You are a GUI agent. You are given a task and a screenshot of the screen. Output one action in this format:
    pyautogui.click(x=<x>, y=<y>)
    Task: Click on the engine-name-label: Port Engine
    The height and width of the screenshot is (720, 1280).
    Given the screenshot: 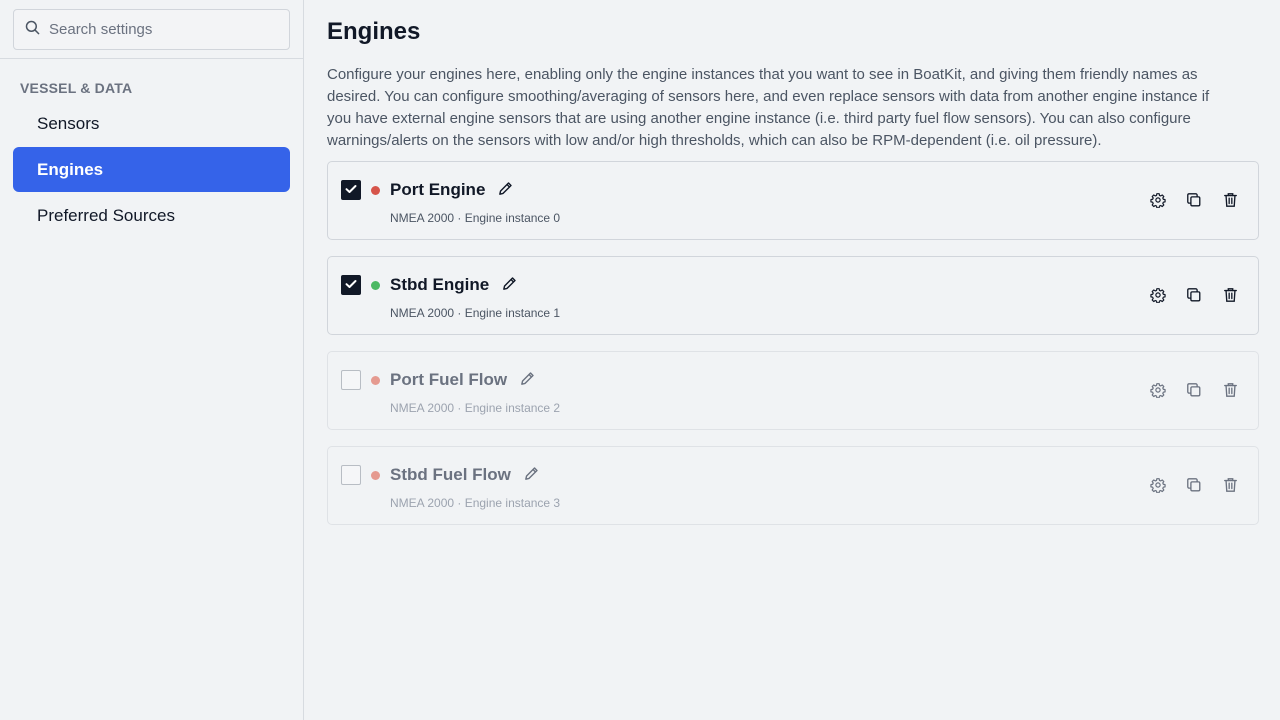 What is the action you would take?
    pyautogui.click(x=438, y=189)
    